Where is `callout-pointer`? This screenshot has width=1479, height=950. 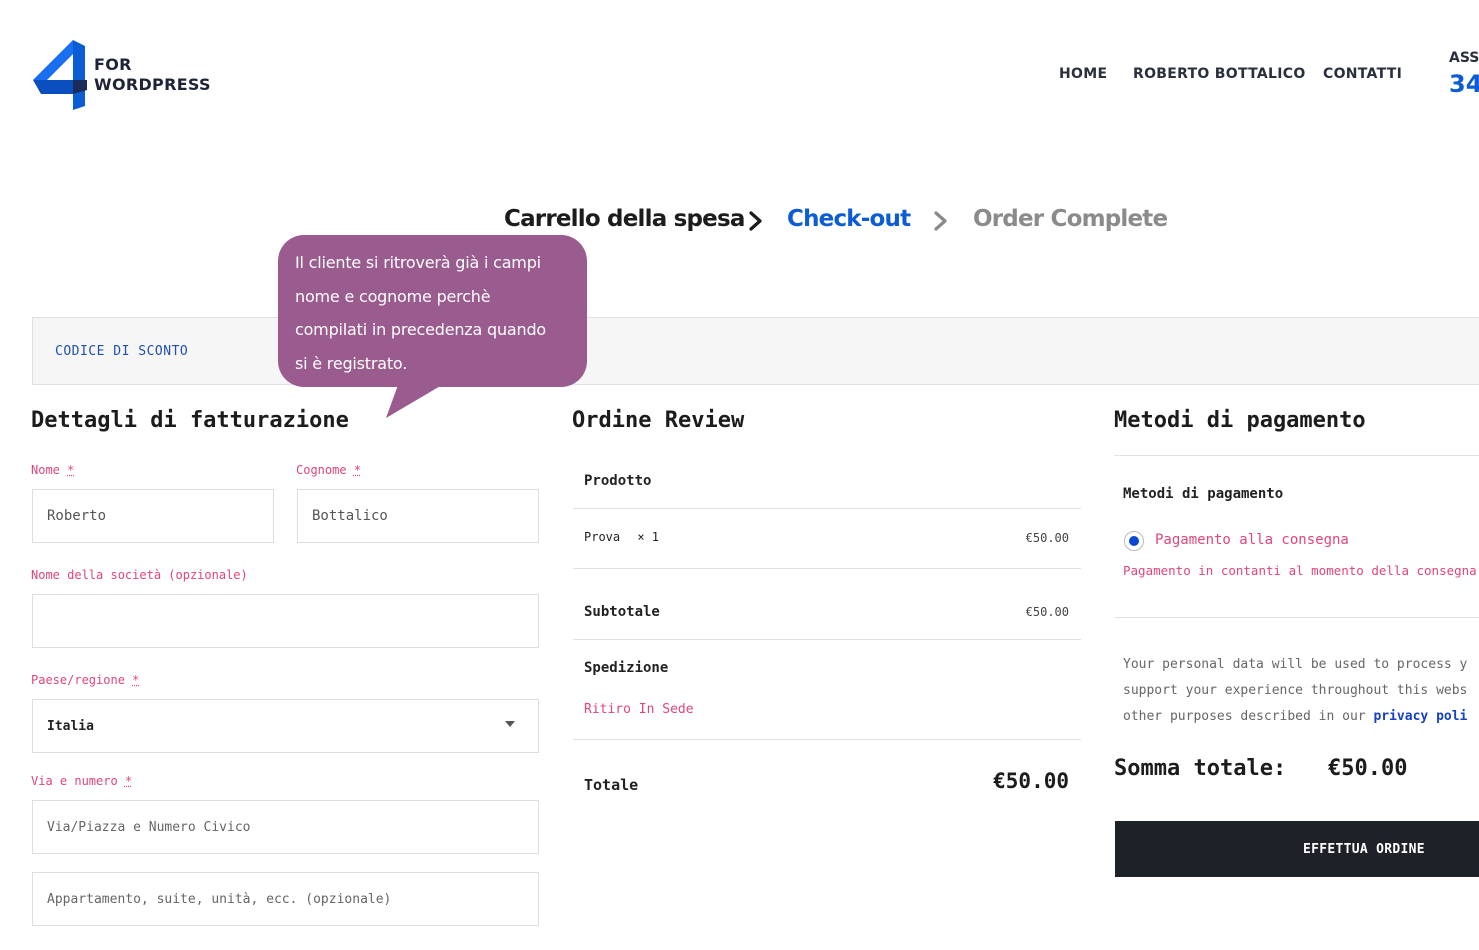
callout-pointer is located at coordinates (414, 402).